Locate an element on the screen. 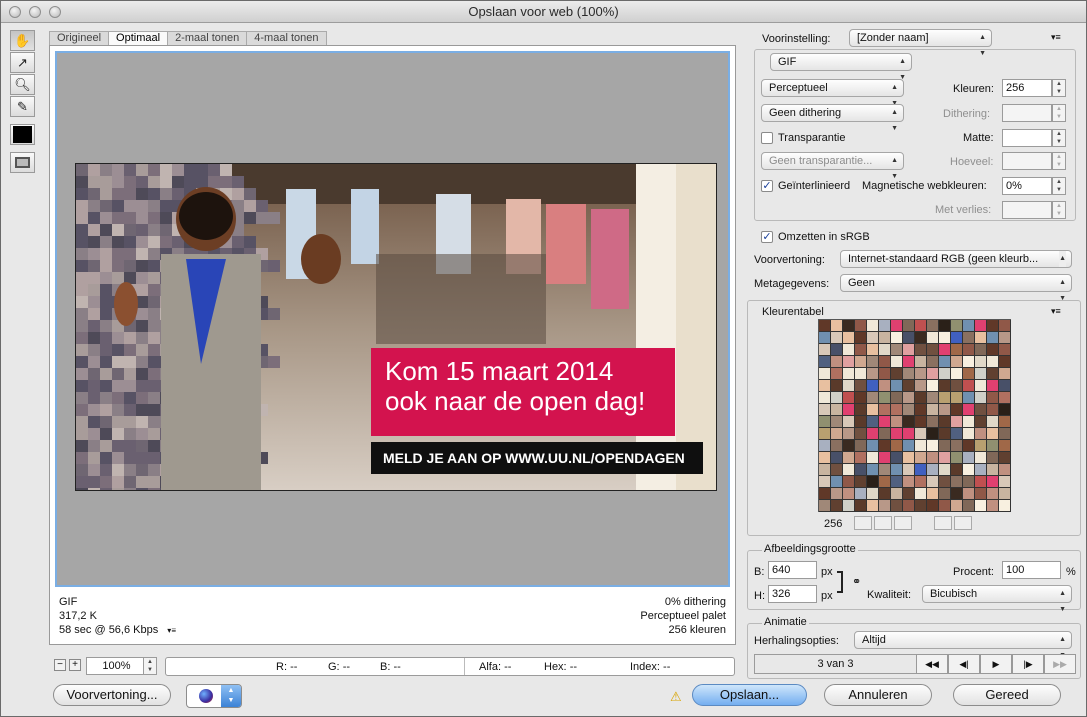 This screenshot has width=1087, height=717. percent-input: 100 is located at coordinates (1031, 570).